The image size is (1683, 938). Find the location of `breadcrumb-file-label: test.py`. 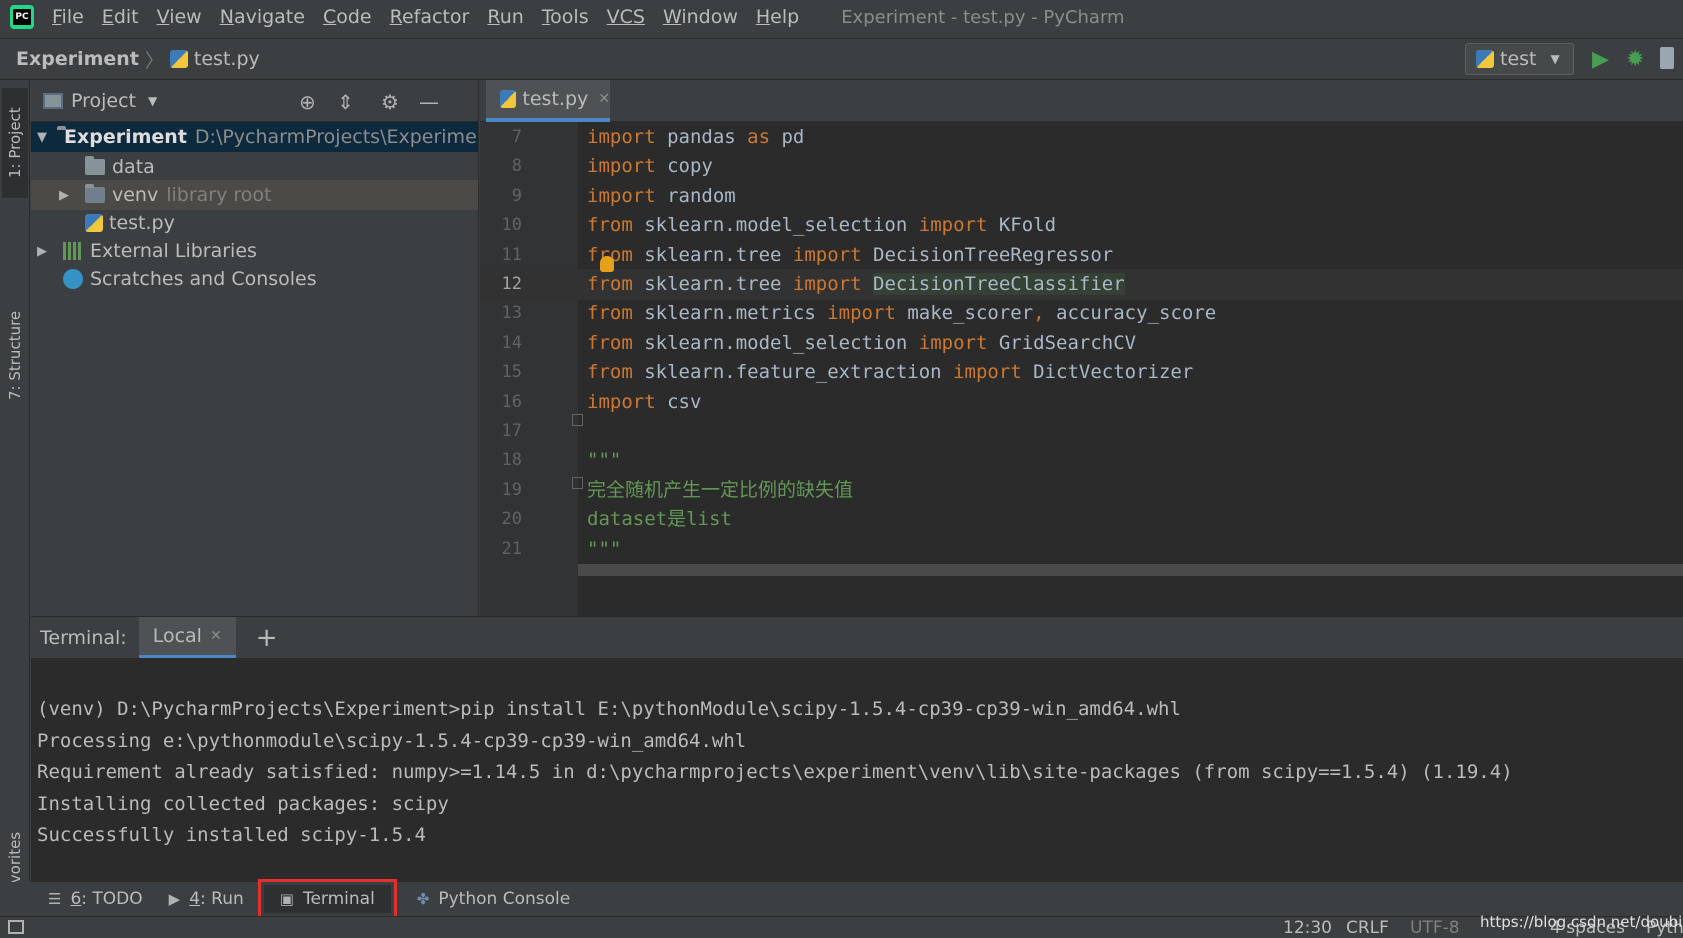

breadcrumb-file-label: test.py is located at coordinates (226, 59).